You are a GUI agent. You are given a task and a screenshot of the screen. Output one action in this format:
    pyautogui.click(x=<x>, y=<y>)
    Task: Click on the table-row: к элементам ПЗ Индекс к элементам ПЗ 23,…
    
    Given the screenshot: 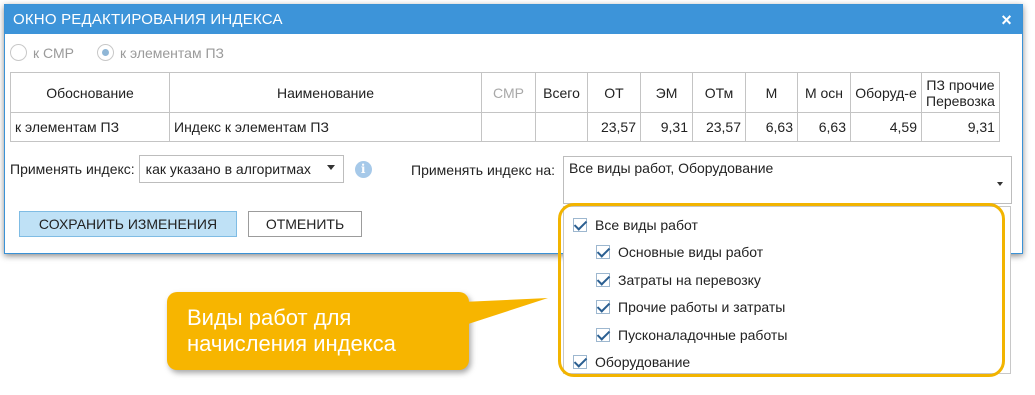 What is the action you would take?
    pyautogui.click(x=505, y=127)
    